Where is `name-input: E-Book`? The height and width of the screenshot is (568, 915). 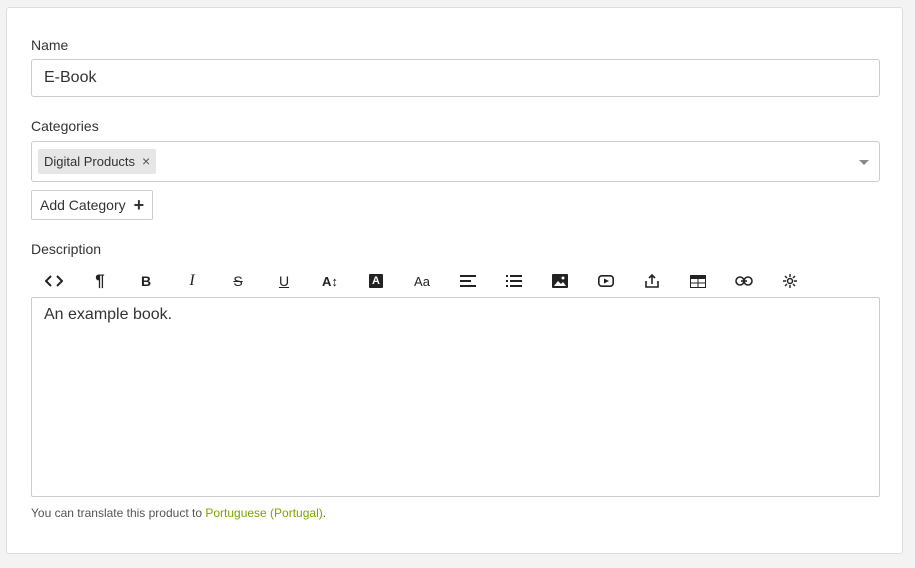 name-input: E-Book is located at coordinates (455, 78).